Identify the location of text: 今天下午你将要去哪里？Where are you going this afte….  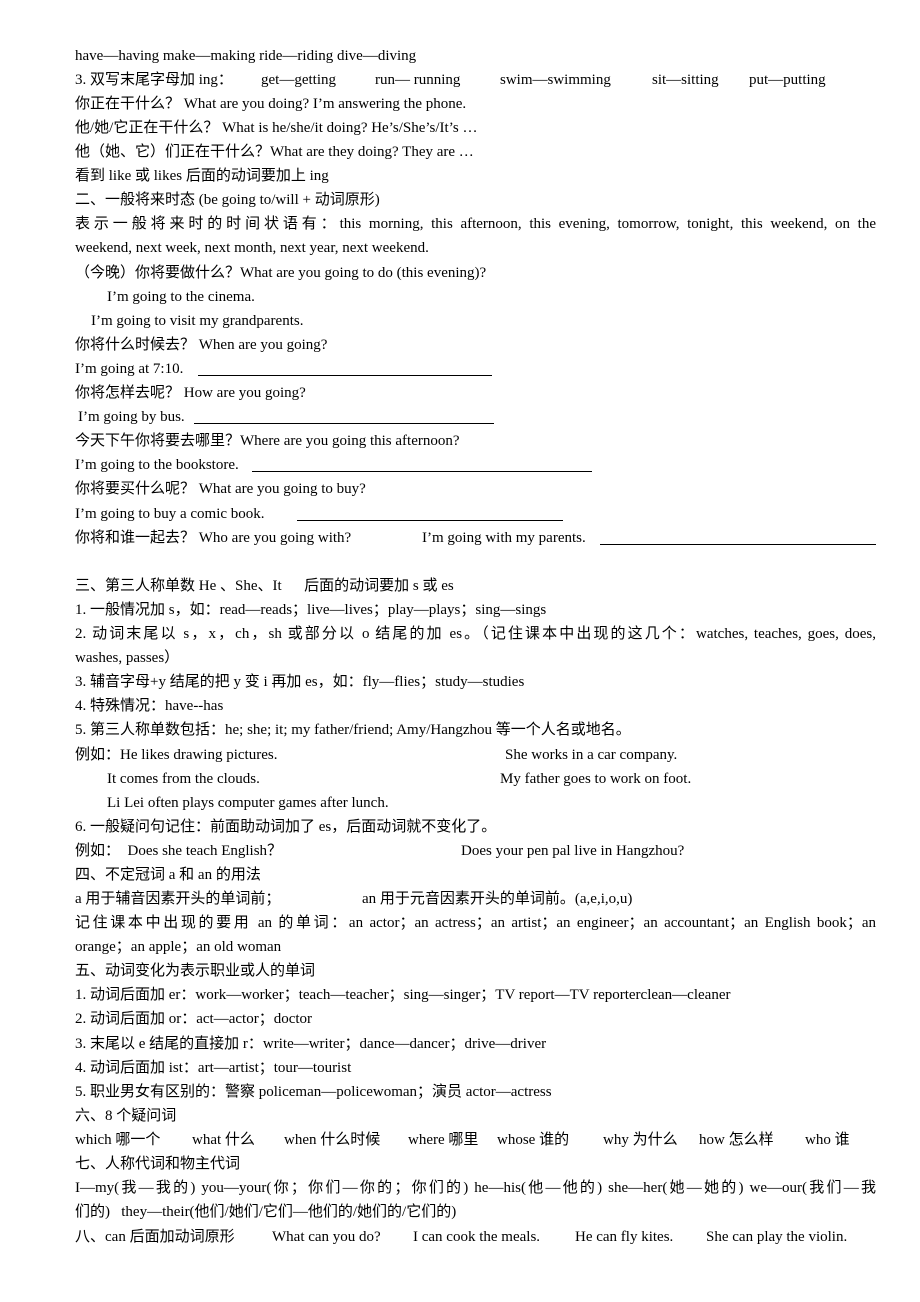
(267, 441).